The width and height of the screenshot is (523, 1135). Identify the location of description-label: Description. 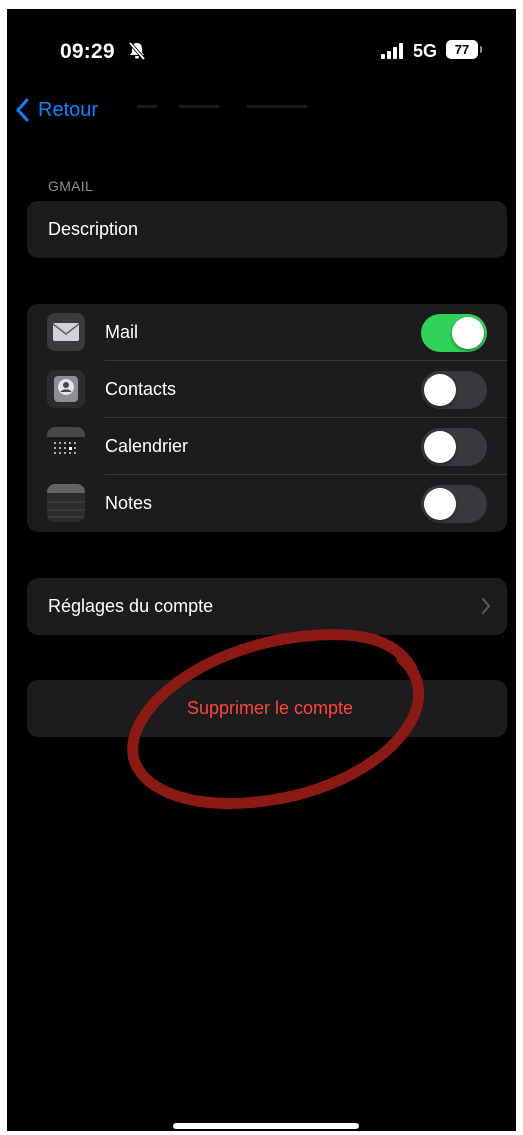
(93, 229).